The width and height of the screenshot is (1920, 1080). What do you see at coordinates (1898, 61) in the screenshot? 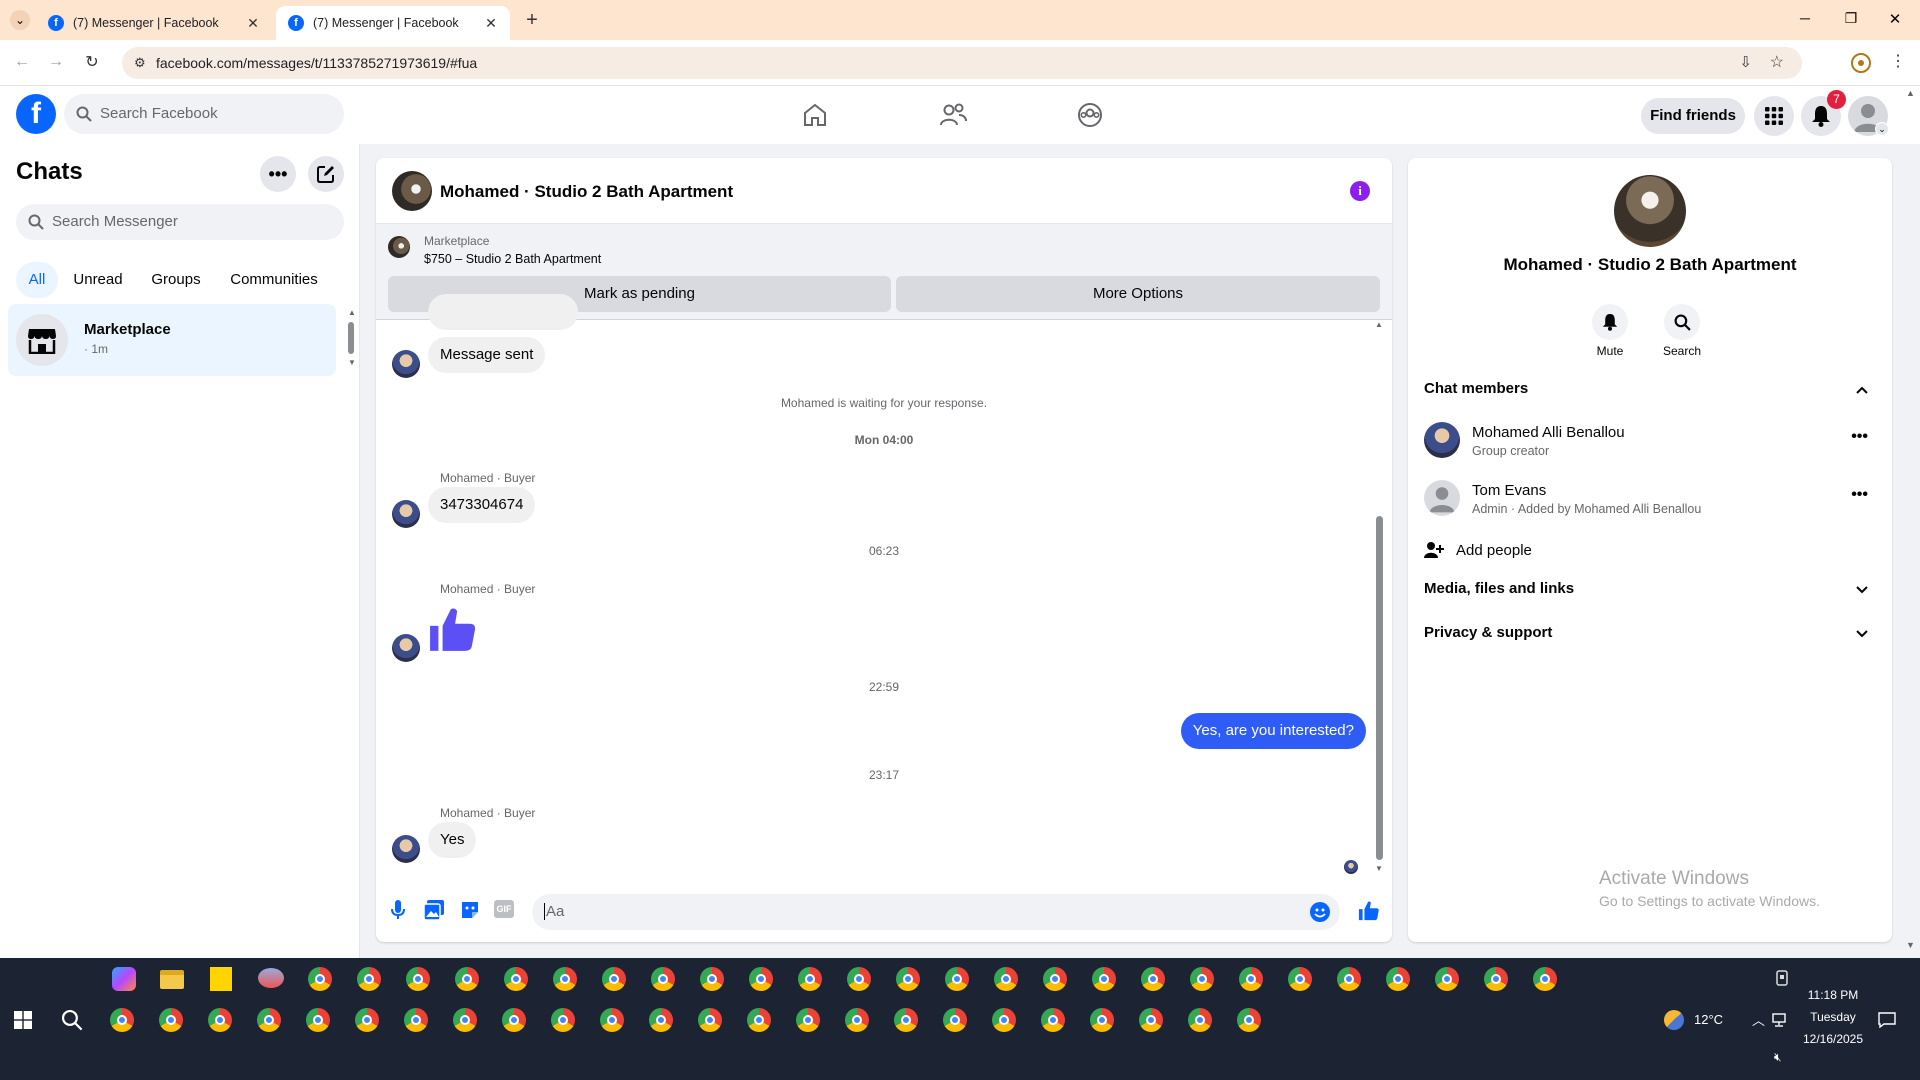
I see `browser-menu-icon: ⋮` at bounding box center [1898, 61].